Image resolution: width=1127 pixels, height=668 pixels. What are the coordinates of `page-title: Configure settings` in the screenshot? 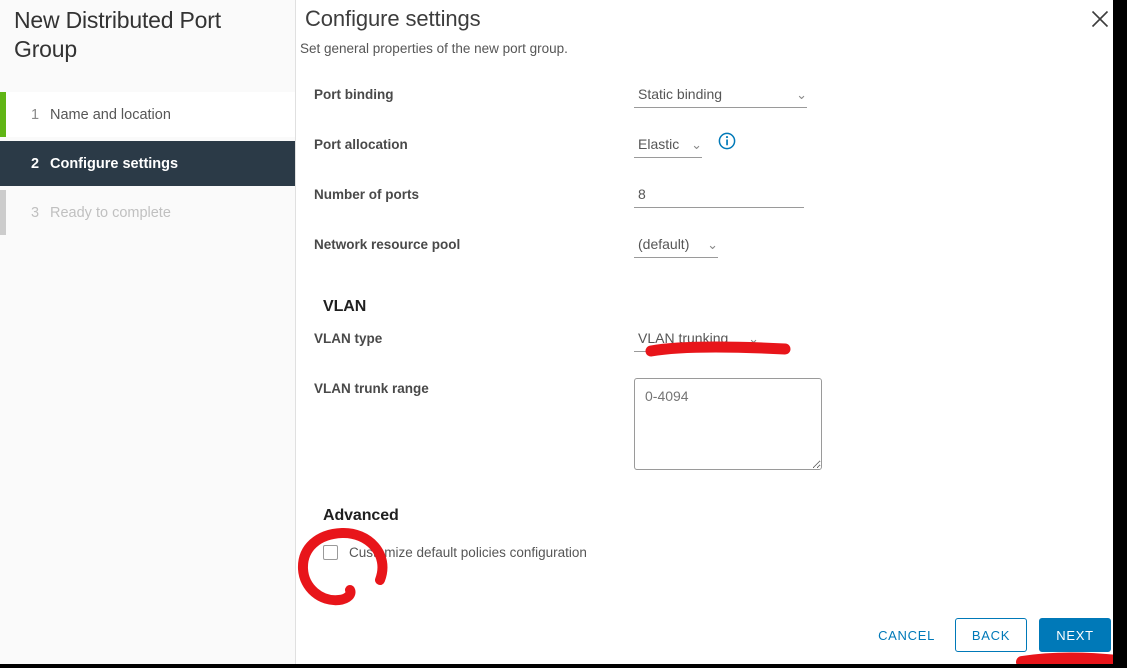 It's located at (393, 18).